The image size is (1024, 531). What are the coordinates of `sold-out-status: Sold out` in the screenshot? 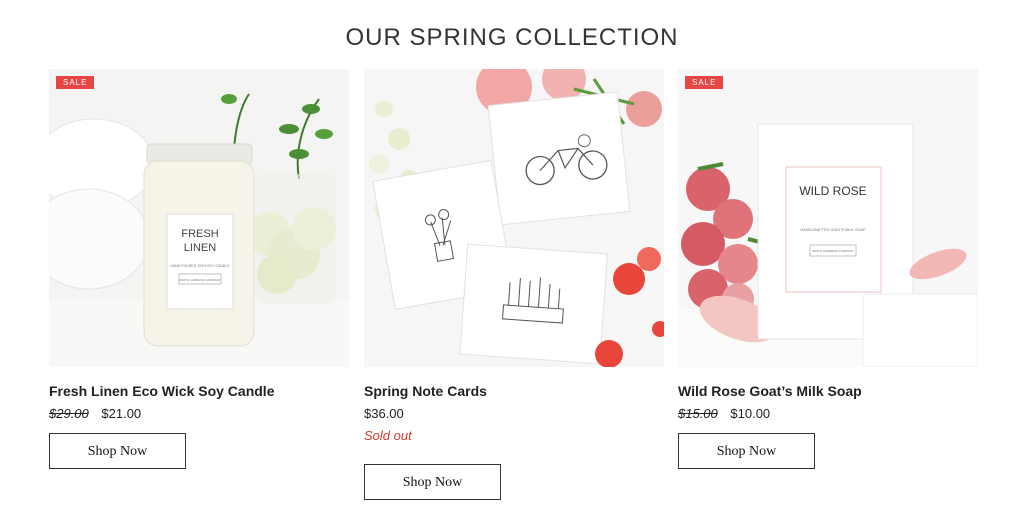 It's located at (388, 435).